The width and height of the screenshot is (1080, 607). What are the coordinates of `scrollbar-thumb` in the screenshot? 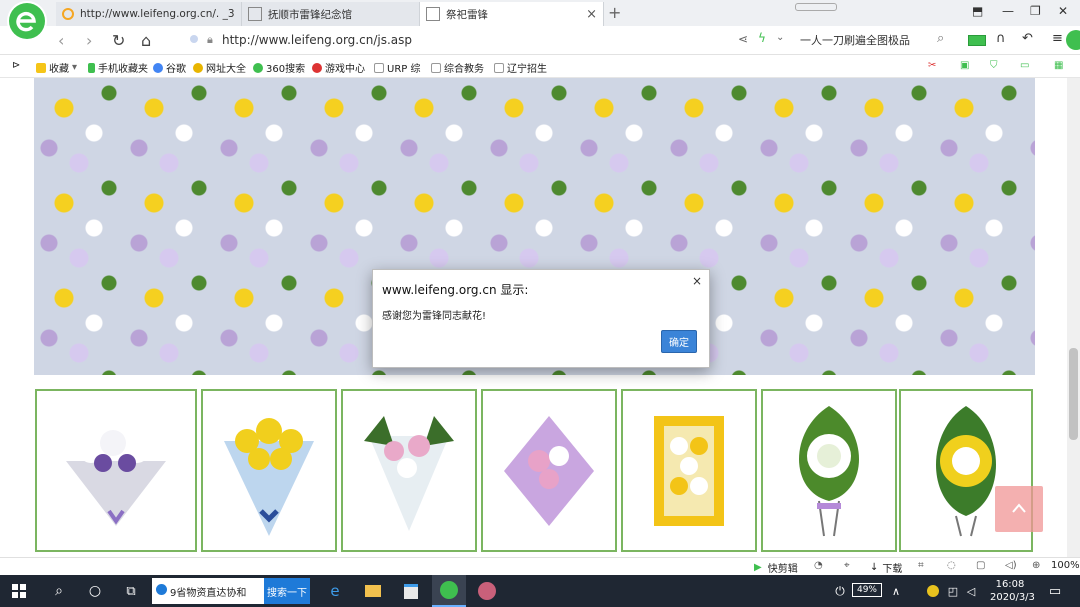 It's located at (1073, 394).